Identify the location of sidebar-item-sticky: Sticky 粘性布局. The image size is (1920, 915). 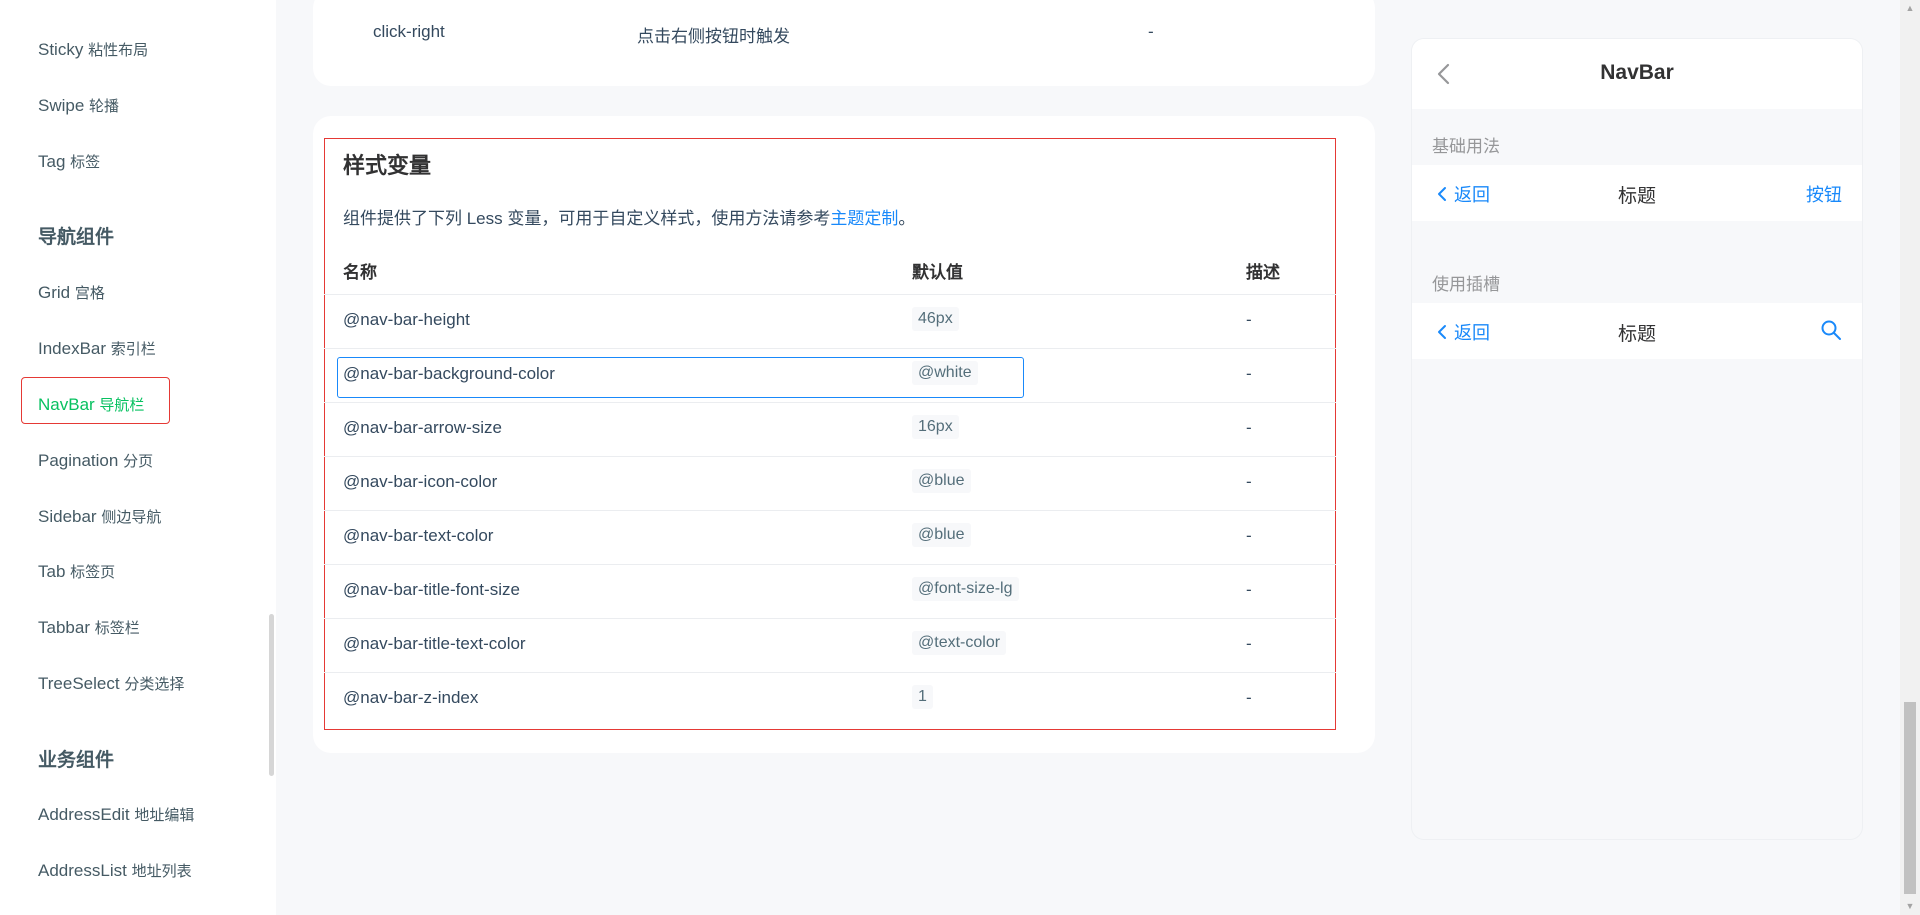
(93, 50).